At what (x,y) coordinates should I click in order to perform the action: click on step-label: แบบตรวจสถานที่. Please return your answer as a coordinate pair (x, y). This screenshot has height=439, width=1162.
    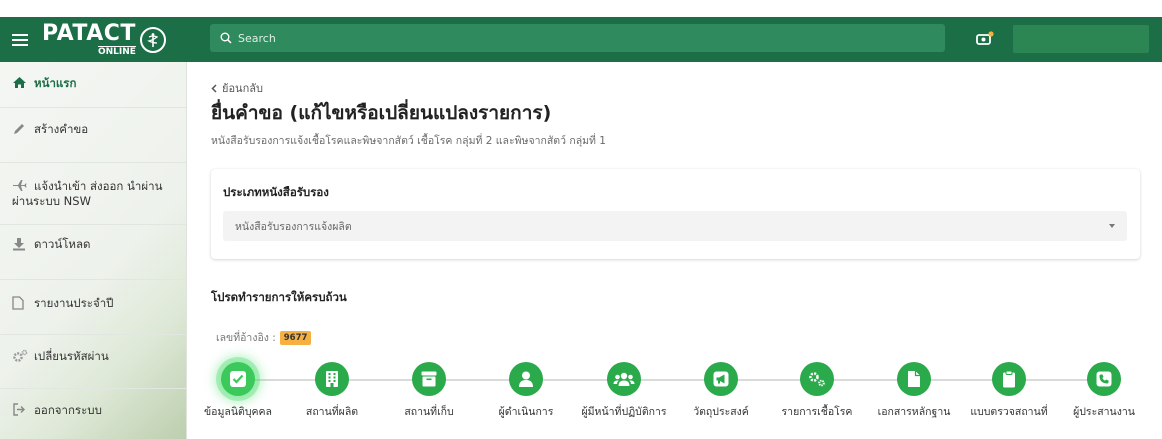
    Looking at the image, I should click on (1009, 412).